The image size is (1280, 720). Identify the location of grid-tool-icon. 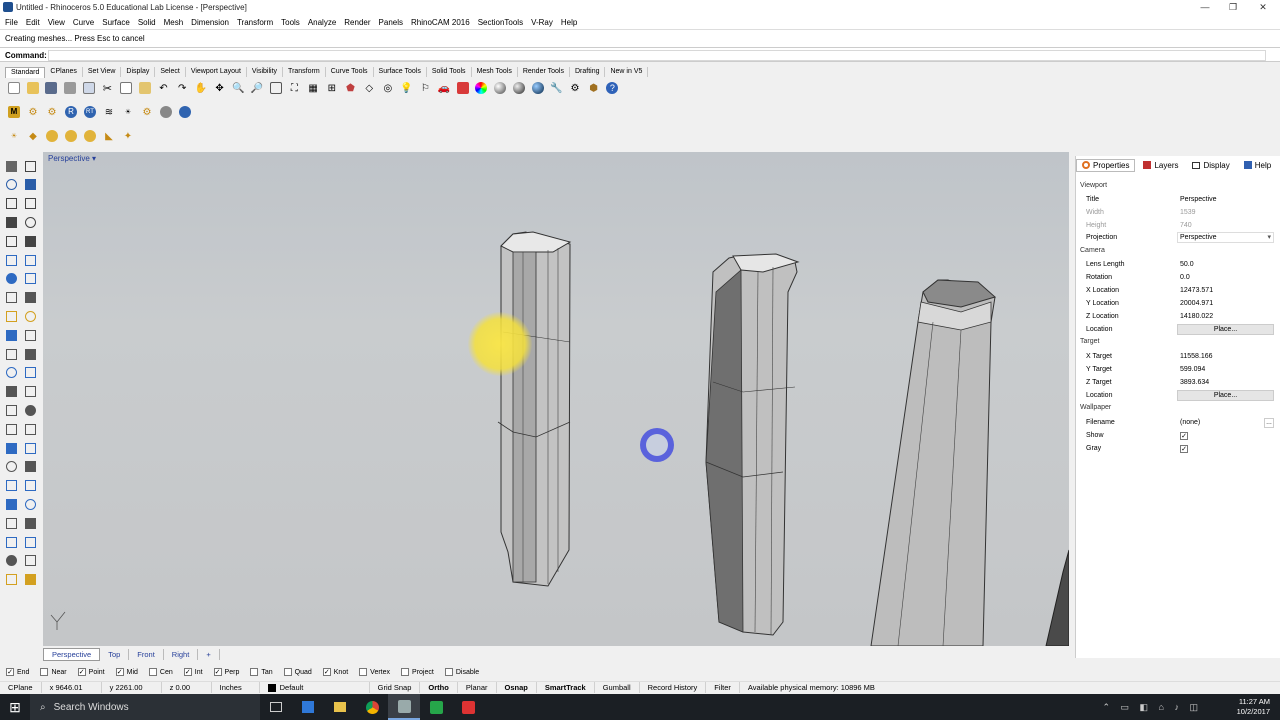
(11, 561).